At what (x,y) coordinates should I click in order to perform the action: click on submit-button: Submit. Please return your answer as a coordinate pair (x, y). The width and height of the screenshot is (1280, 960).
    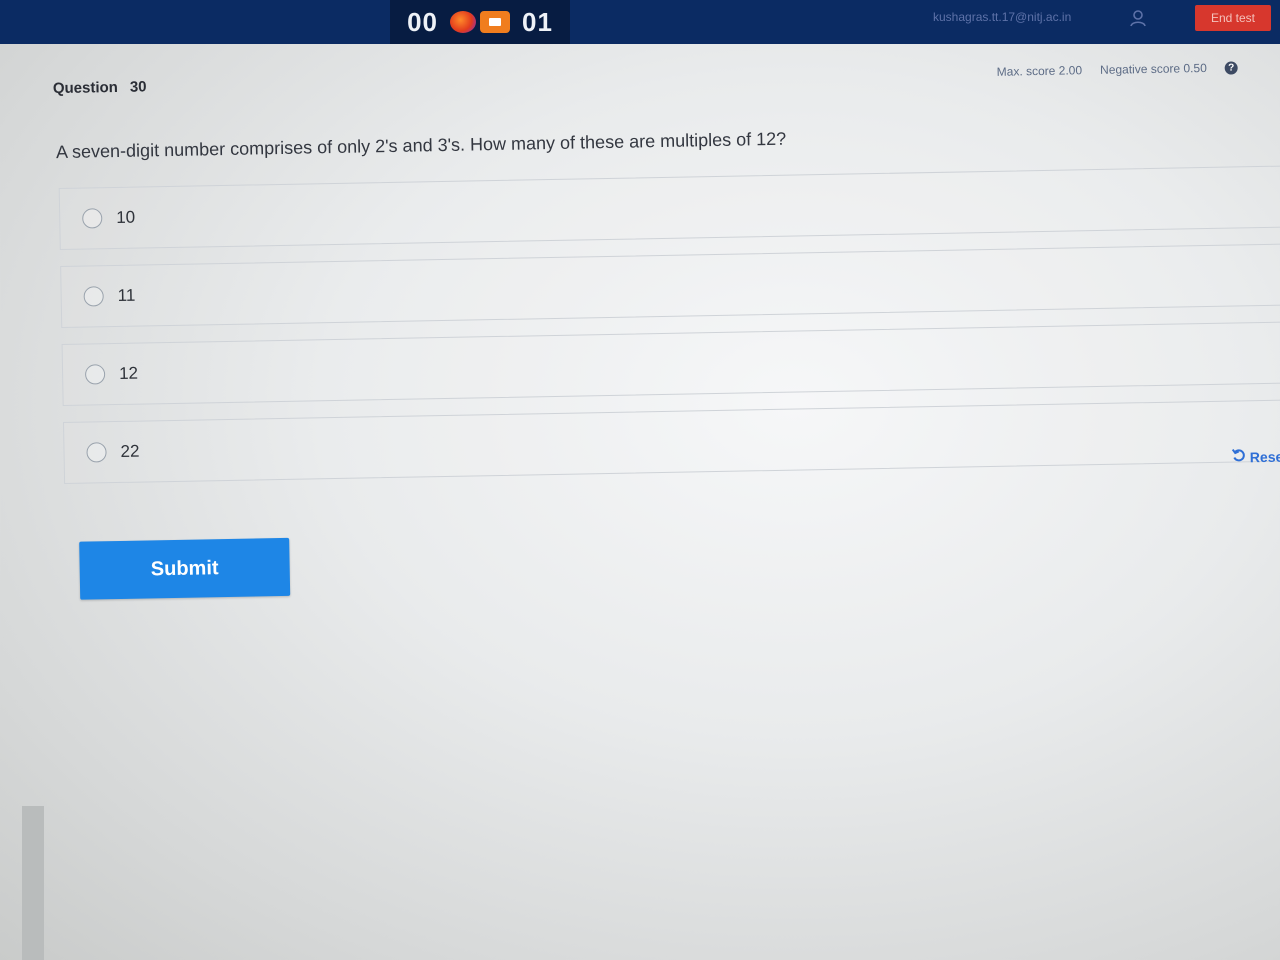
    Looking at the image, I should click on (185, 568).